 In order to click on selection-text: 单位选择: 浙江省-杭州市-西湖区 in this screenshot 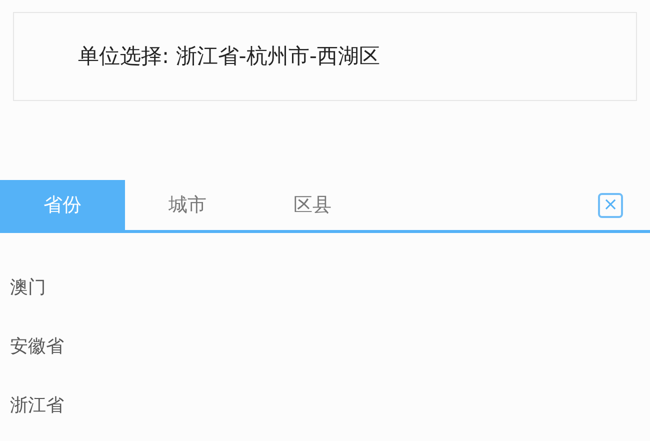, I will do `click(229, 56)`.